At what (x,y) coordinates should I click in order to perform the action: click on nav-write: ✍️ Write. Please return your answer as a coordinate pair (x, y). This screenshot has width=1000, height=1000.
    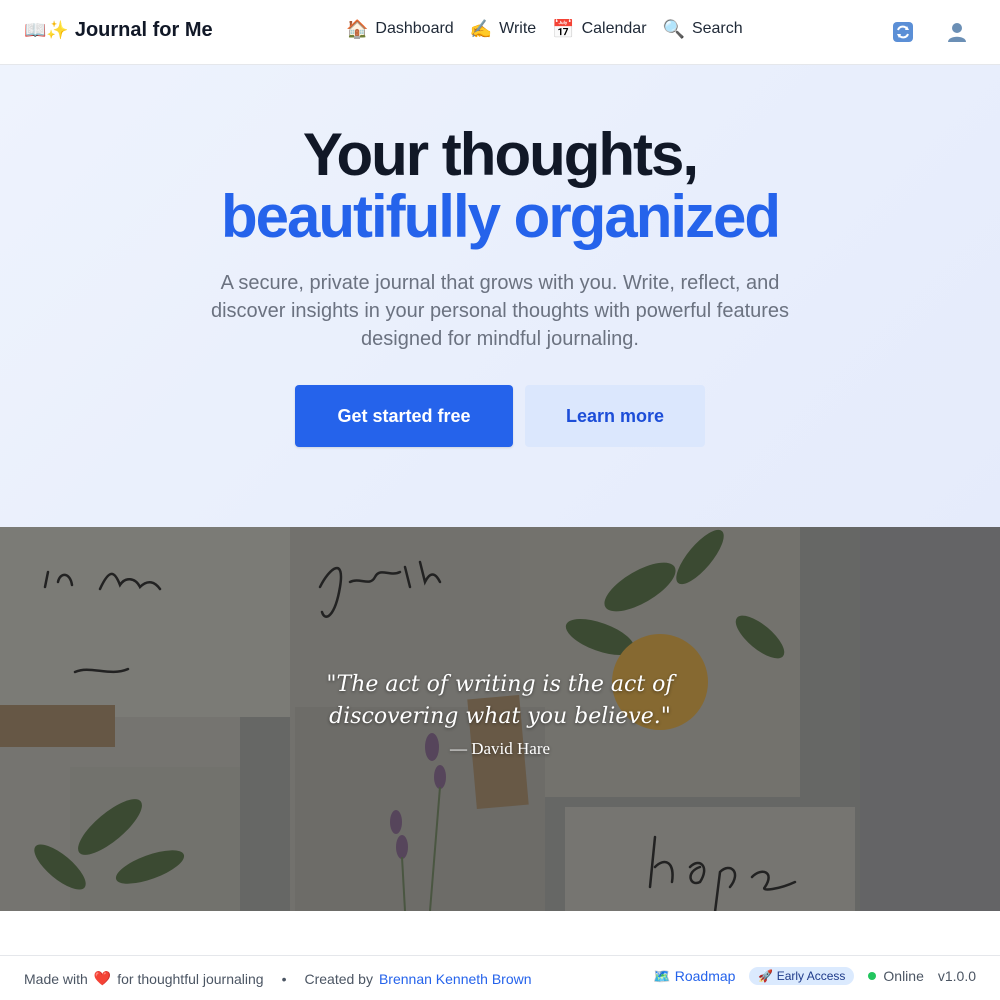
    Looking at the image, I should click on (503, 29).